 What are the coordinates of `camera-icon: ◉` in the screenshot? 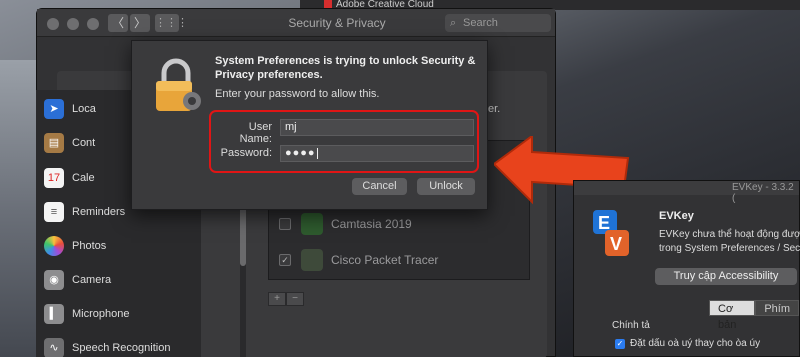 It's located at (54, 280).